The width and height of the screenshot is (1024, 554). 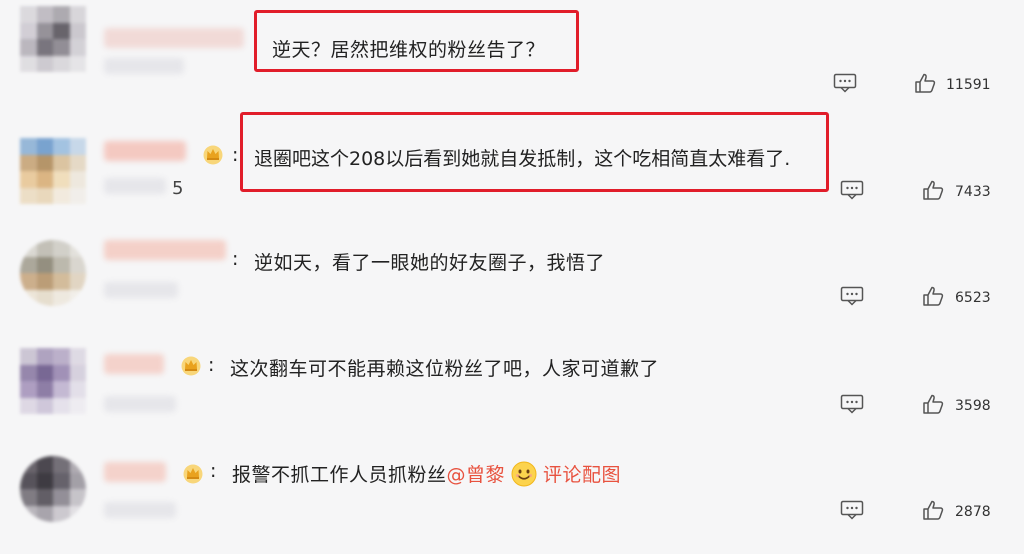 What do you see at coordinates (339, 475) in the screenshot?
I see `comment-text-main: 报警不抓工作人员抓粉丝` at bounding box center [339, 475].